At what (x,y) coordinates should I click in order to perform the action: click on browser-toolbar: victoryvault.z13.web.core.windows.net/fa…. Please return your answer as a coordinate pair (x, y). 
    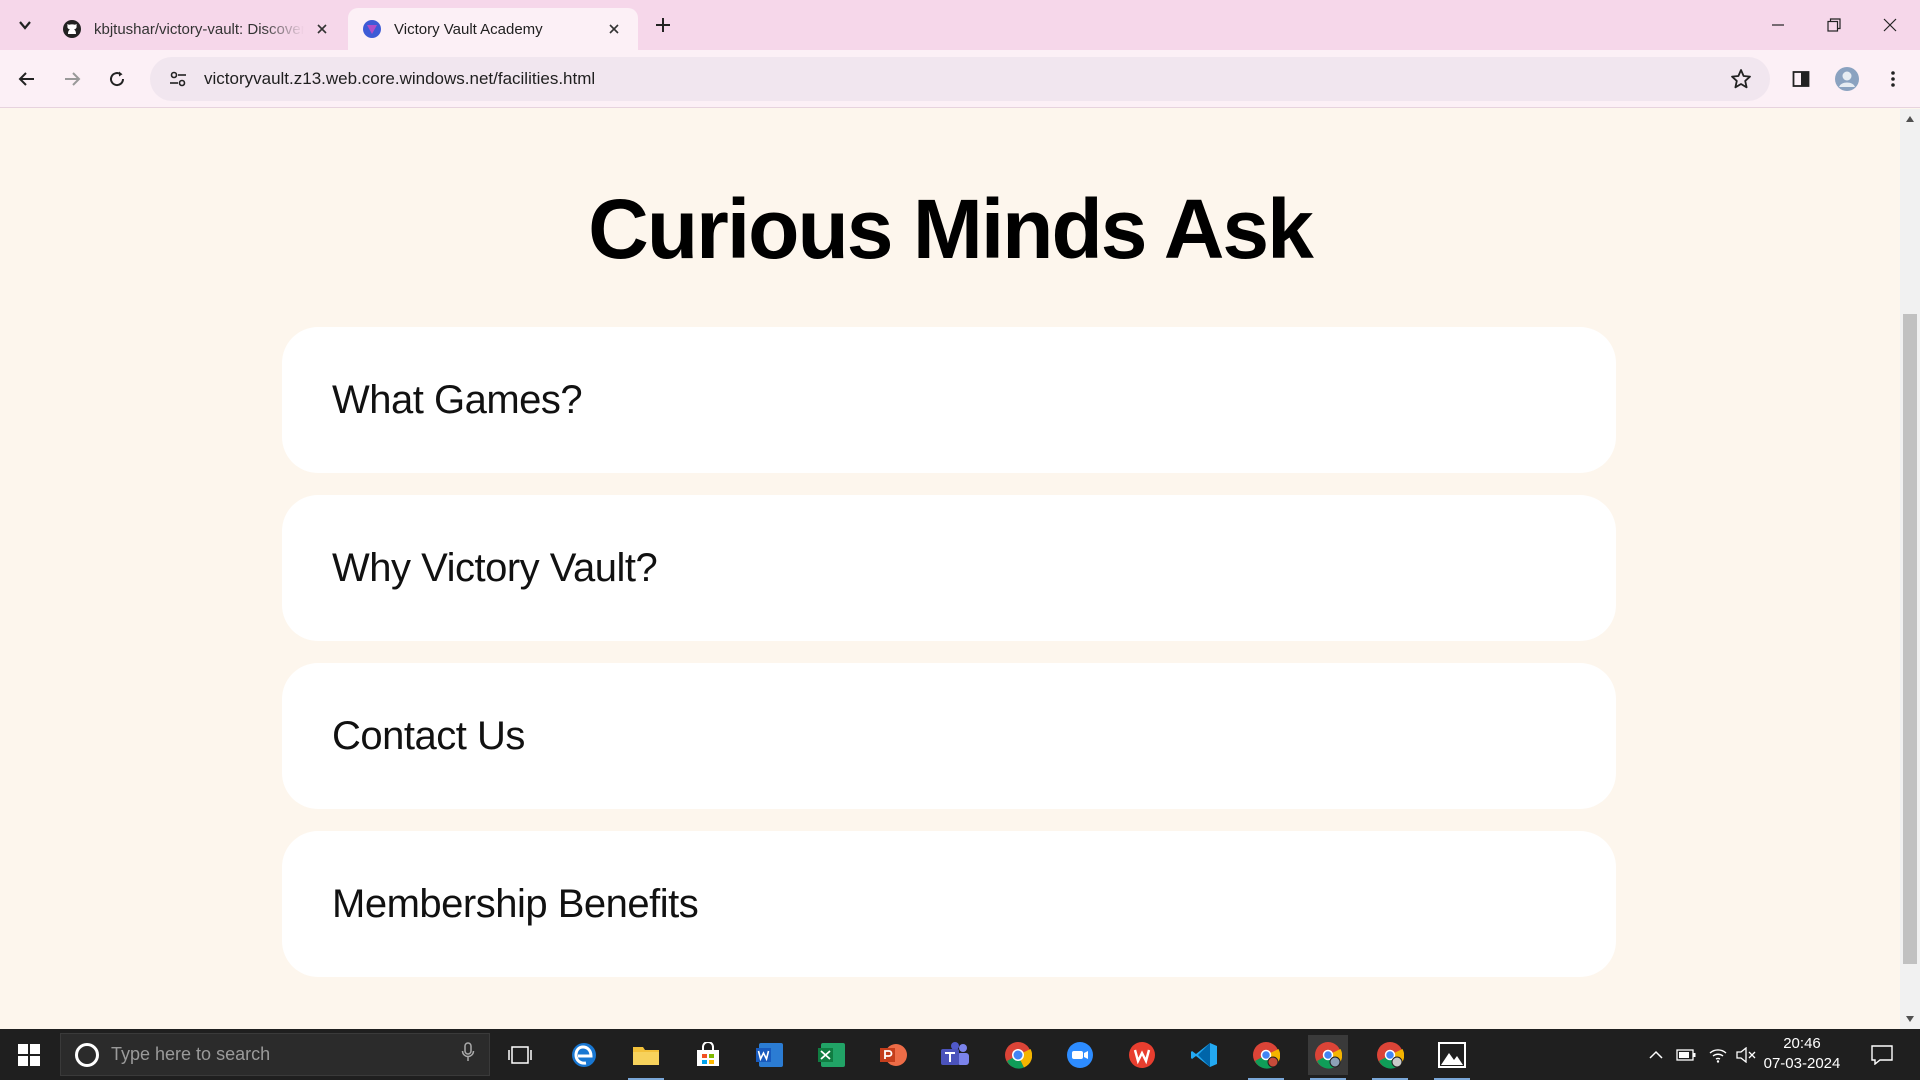
    Looking at the image, I should click on (960, 79).